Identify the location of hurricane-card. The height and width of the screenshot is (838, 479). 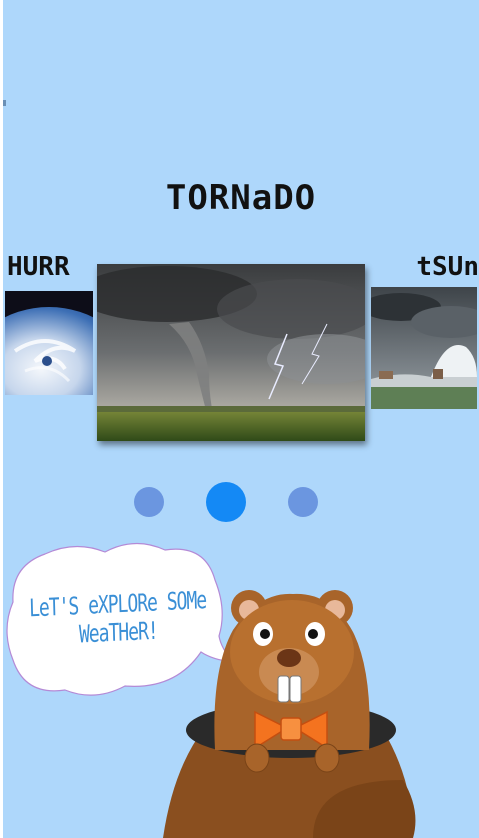
(49, 343).